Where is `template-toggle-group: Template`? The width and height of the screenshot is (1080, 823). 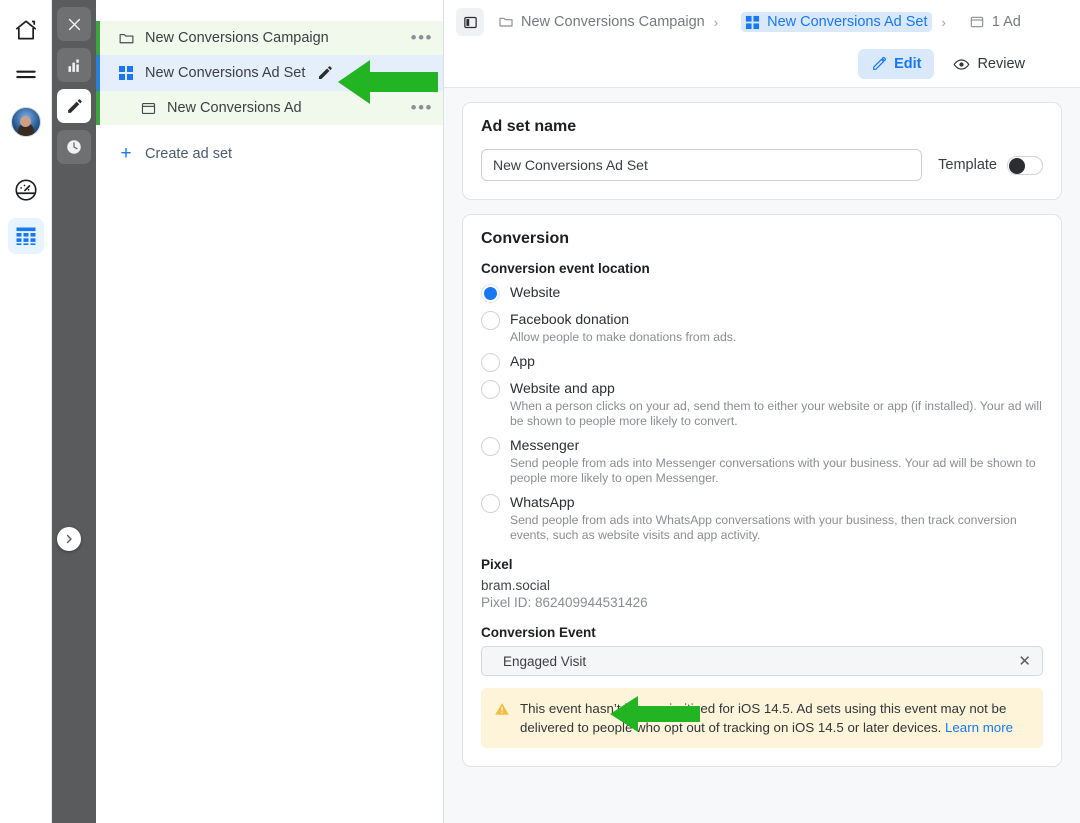 template-toggle-group: Template is located at coordinates (990, 165).